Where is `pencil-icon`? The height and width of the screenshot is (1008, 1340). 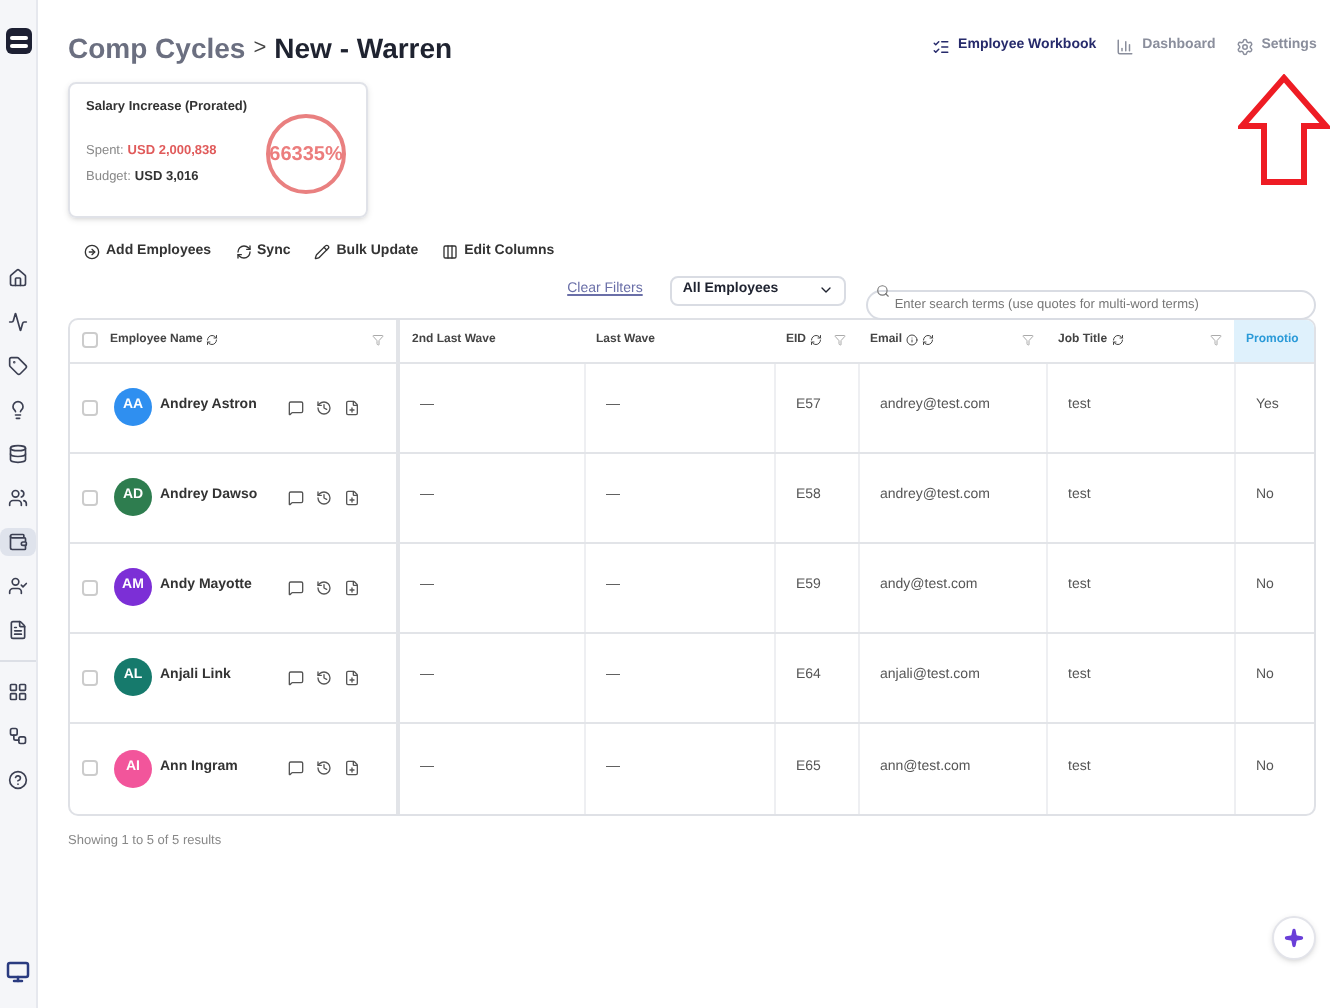
pencil-icon is located at coordinates (322, 252).